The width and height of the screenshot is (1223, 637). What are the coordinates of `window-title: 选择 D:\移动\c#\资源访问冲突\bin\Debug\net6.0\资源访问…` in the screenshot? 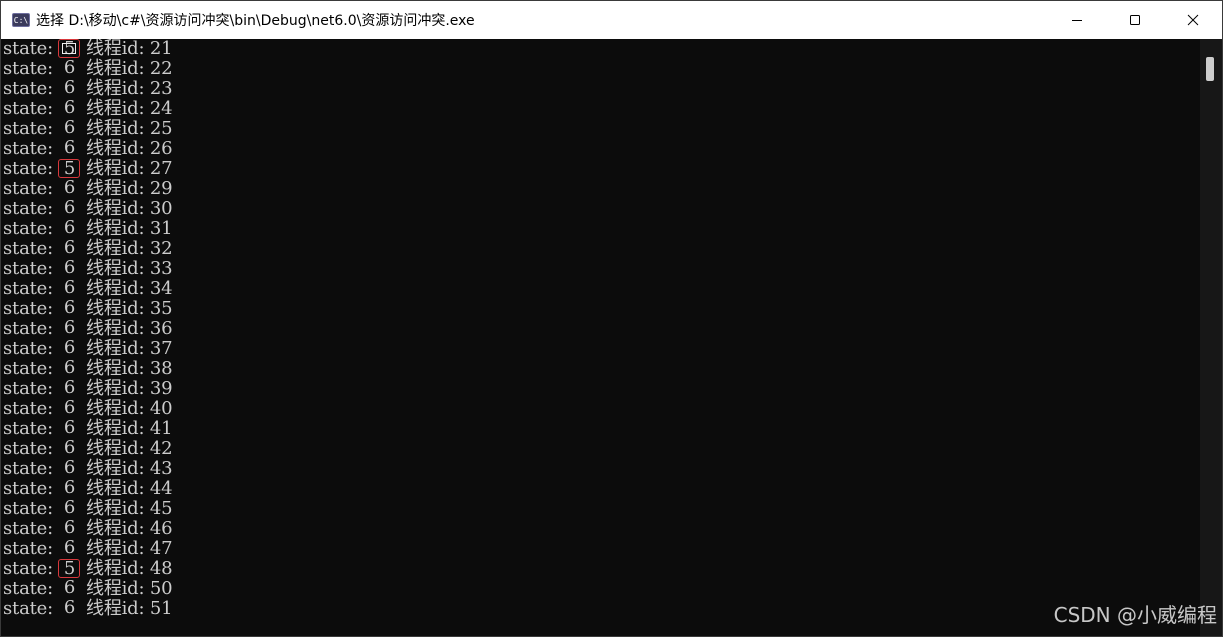 It's located at (255, 21).